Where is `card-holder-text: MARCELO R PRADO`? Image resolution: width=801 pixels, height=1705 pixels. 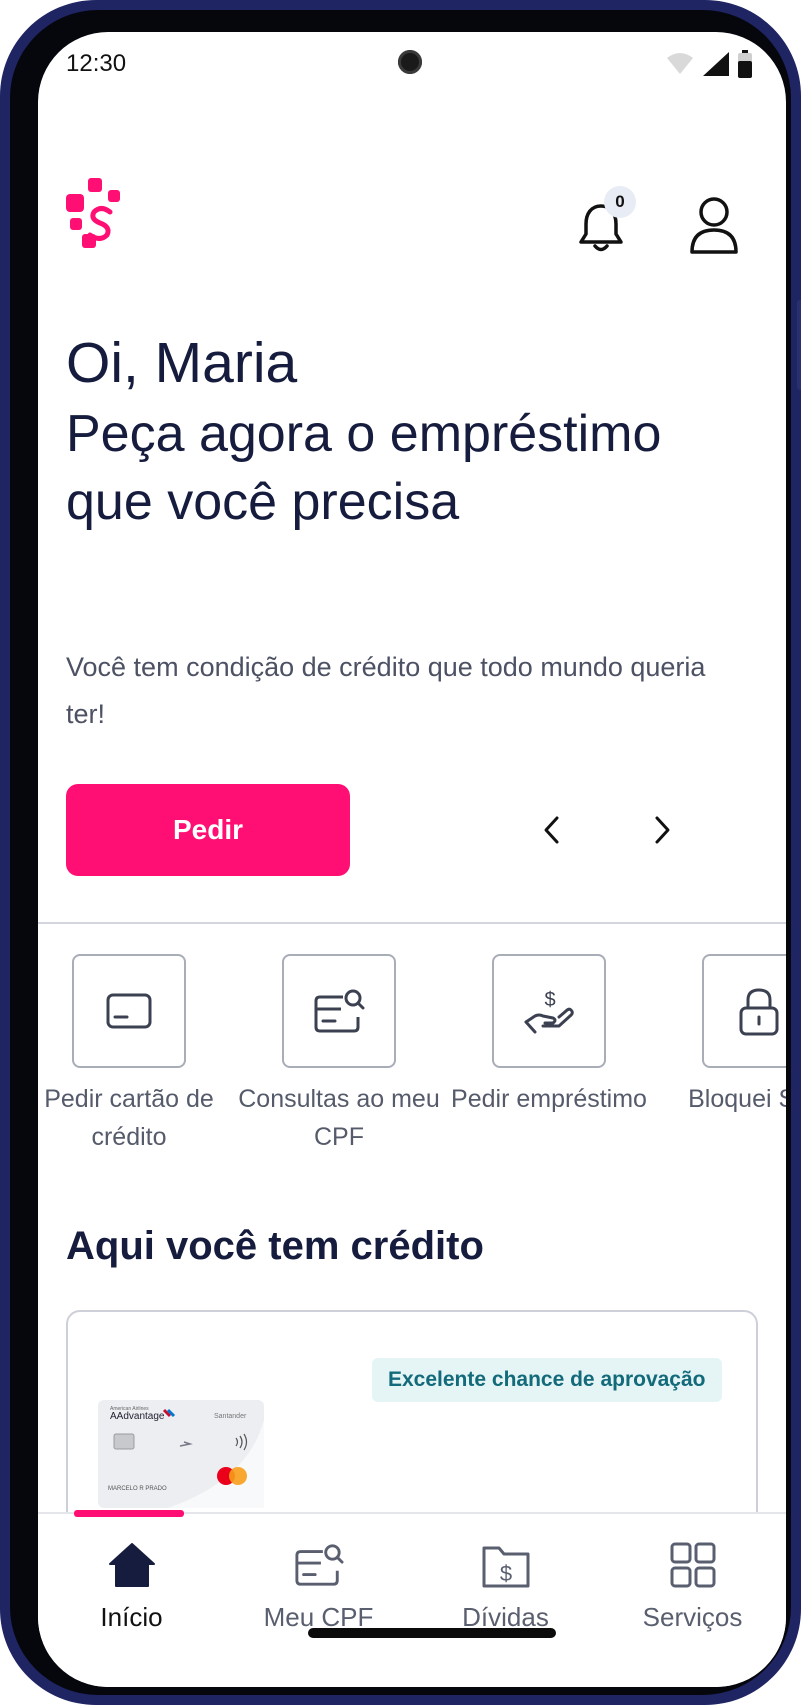 card-holder-text: MARCELO R PRADO is located at coordinates (137, 1489).